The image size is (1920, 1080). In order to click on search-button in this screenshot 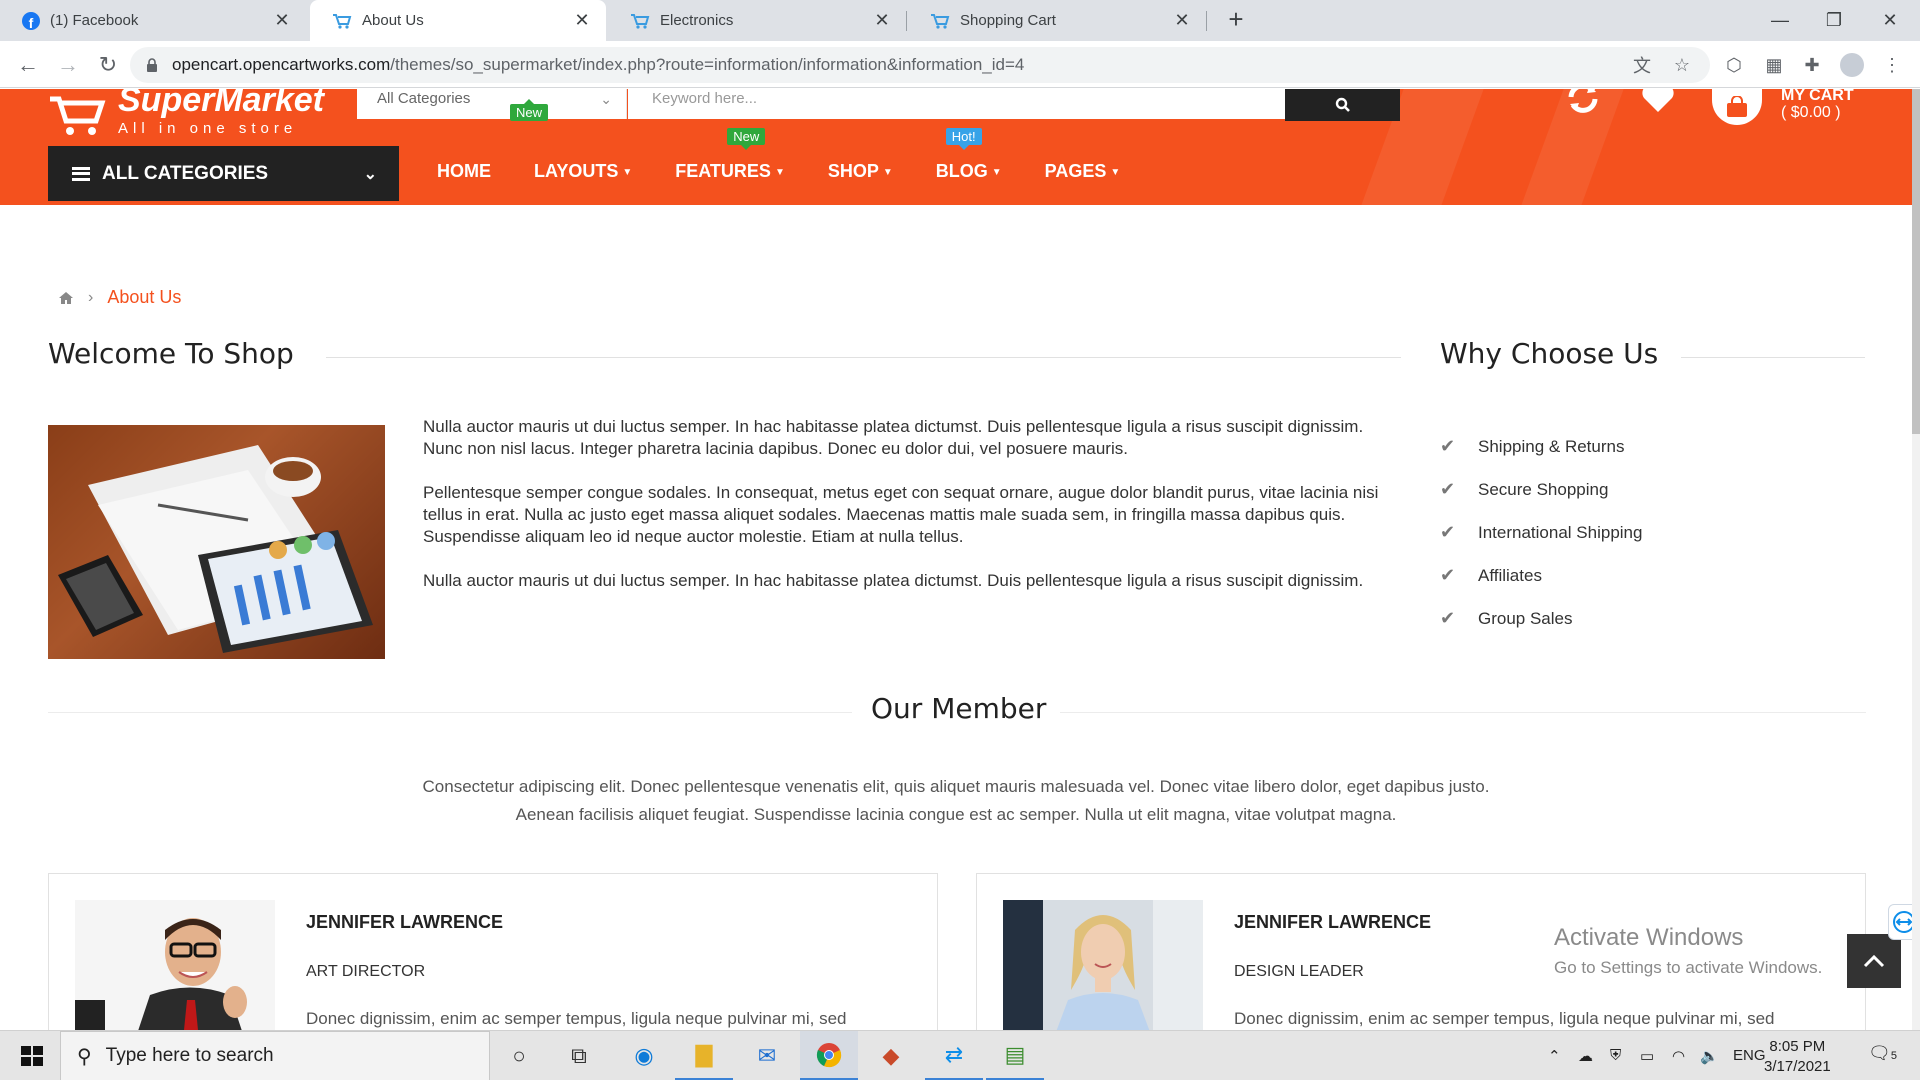, I will do `click(1342, 105)`.